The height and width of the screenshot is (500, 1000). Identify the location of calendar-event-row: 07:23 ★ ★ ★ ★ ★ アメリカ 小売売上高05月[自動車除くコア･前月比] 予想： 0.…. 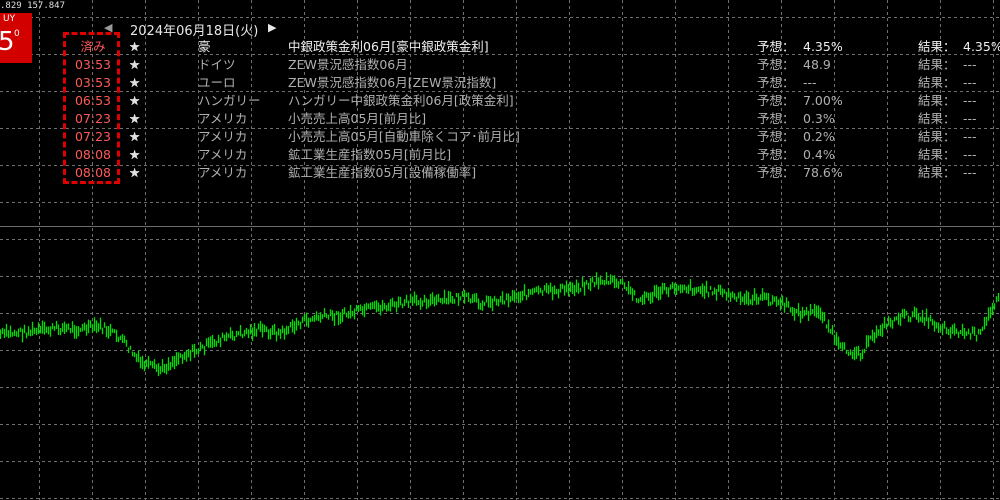
(500, 137).